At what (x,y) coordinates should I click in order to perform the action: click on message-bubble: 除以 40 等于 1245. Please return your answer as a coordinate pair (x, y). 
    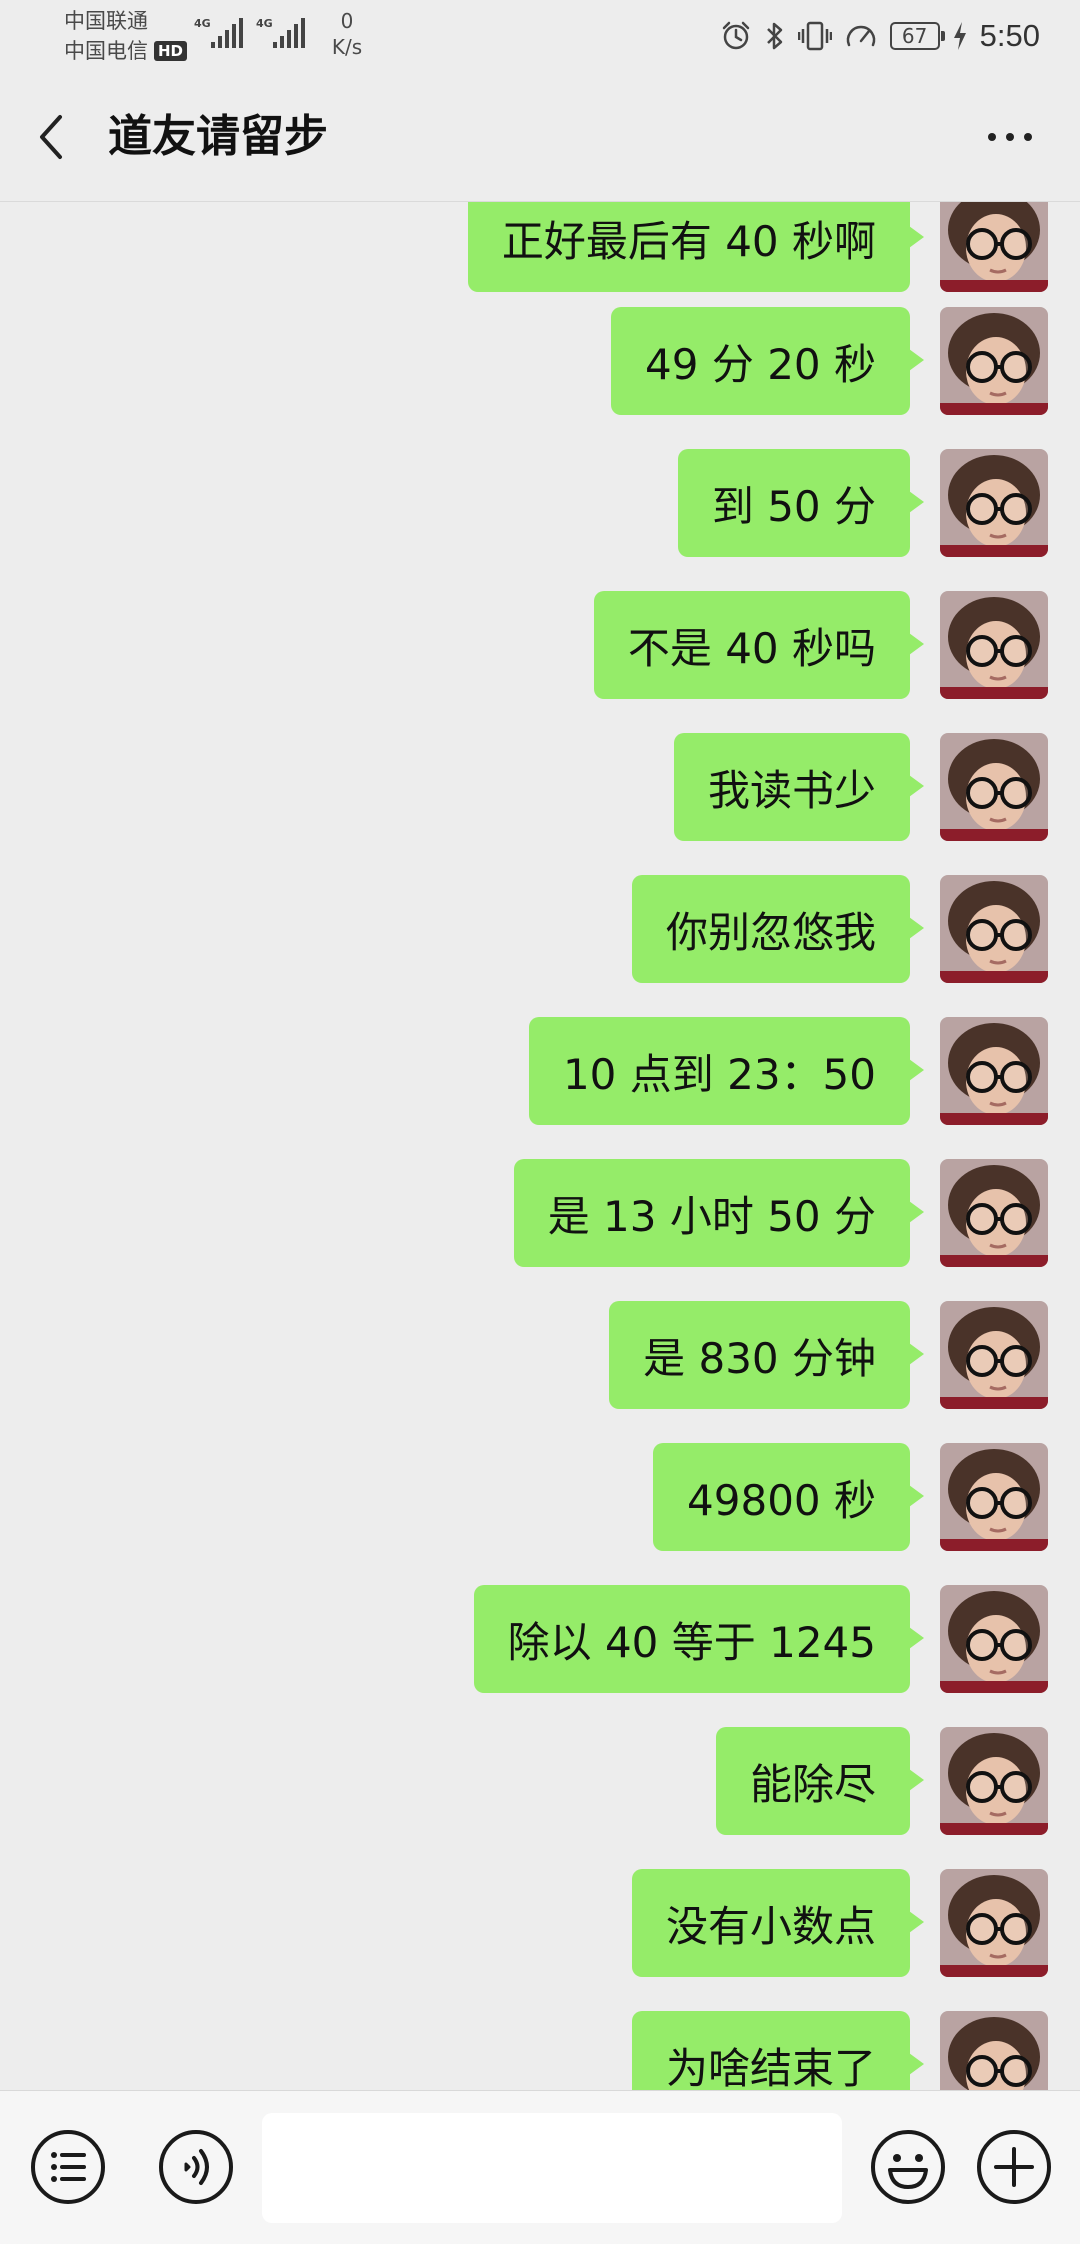
    Looking at the image, I should click on (699, 1639).